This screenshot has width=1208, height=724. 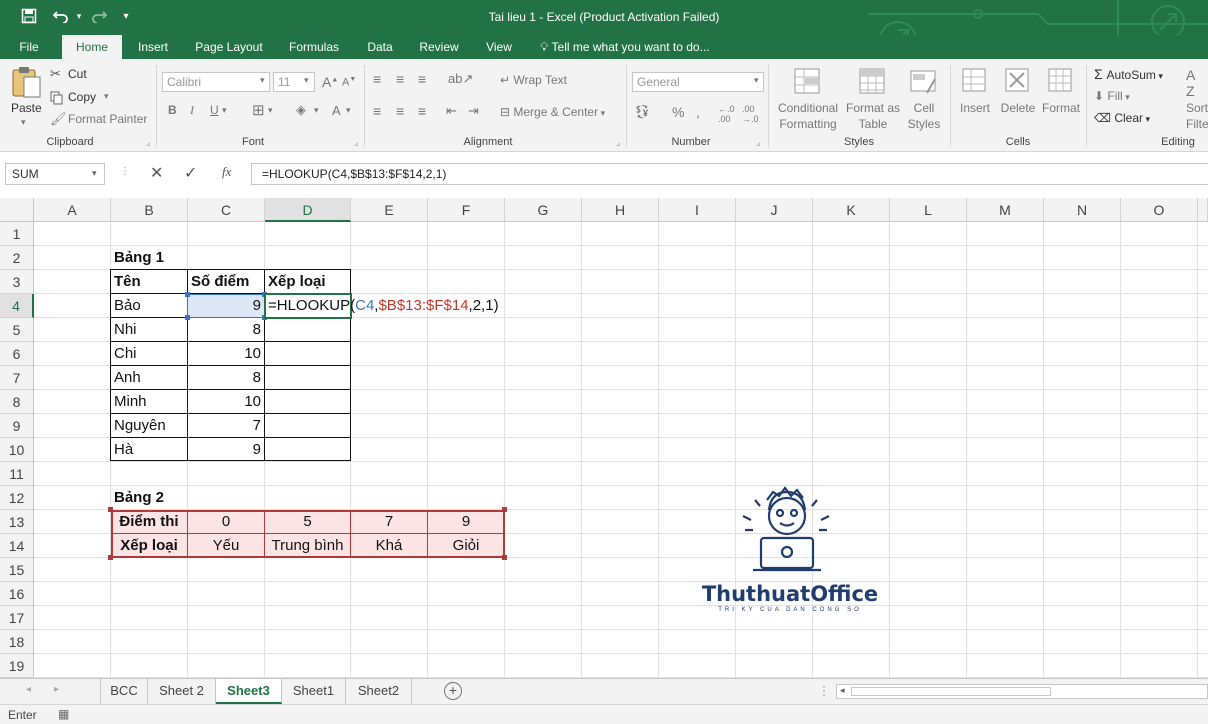 What do you see at coordinates (389, 545) in the screenshot?
I see `table2-rank-cell: Khá` at bounding box center [389, 545].